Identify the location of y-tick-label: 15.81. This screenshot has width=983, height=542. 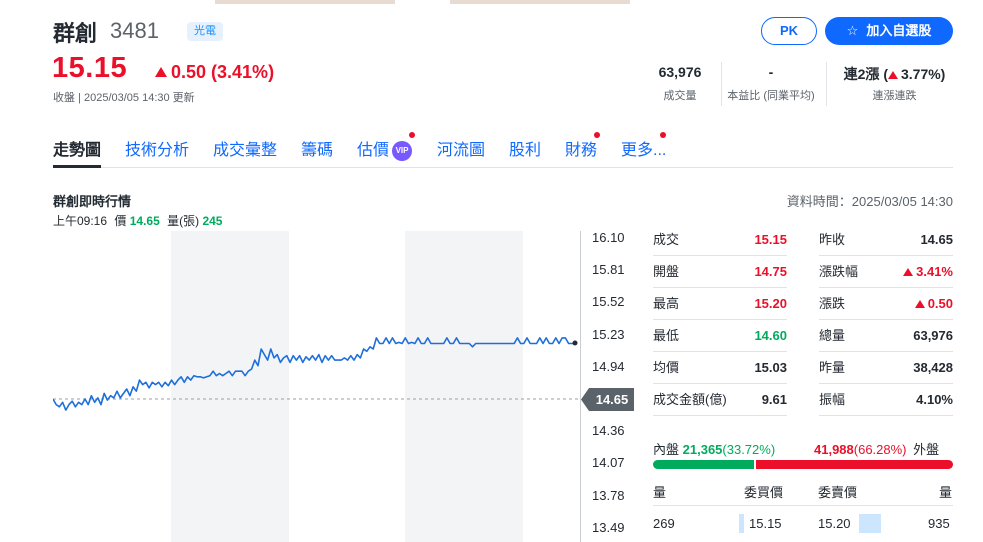
(608, 270).